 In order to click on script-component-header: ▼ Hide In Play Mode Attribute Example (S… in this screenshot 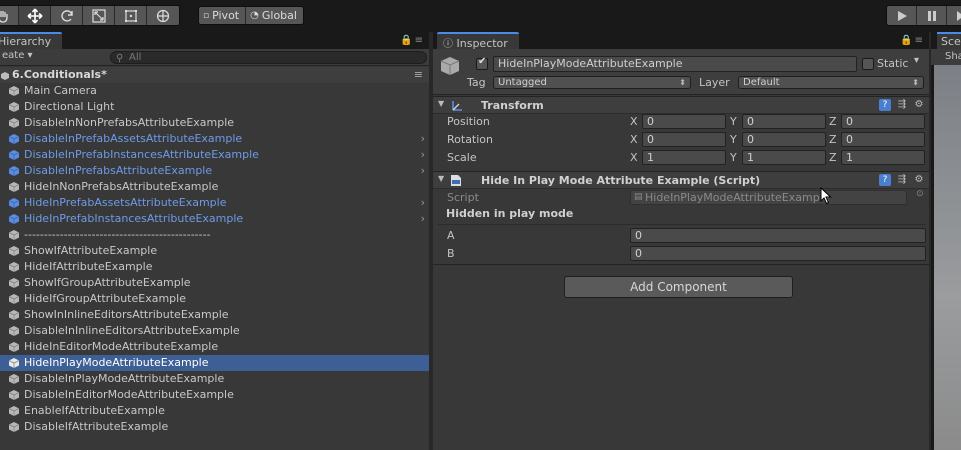, I will do `click(681, 180)`.